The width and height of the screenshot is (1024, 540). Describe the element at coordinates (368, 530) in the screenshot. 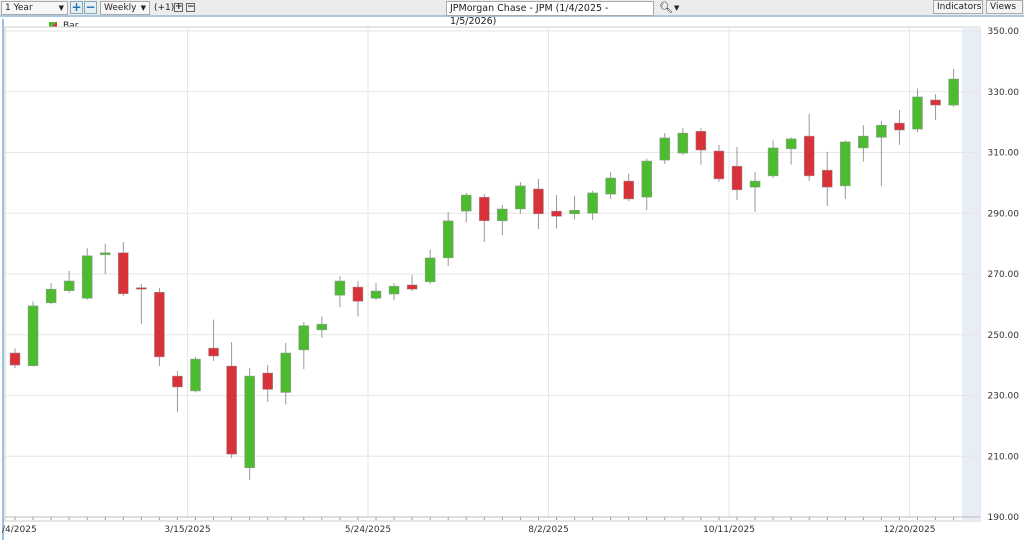

I see `x-tick-label: 5/24/2025` at that location.